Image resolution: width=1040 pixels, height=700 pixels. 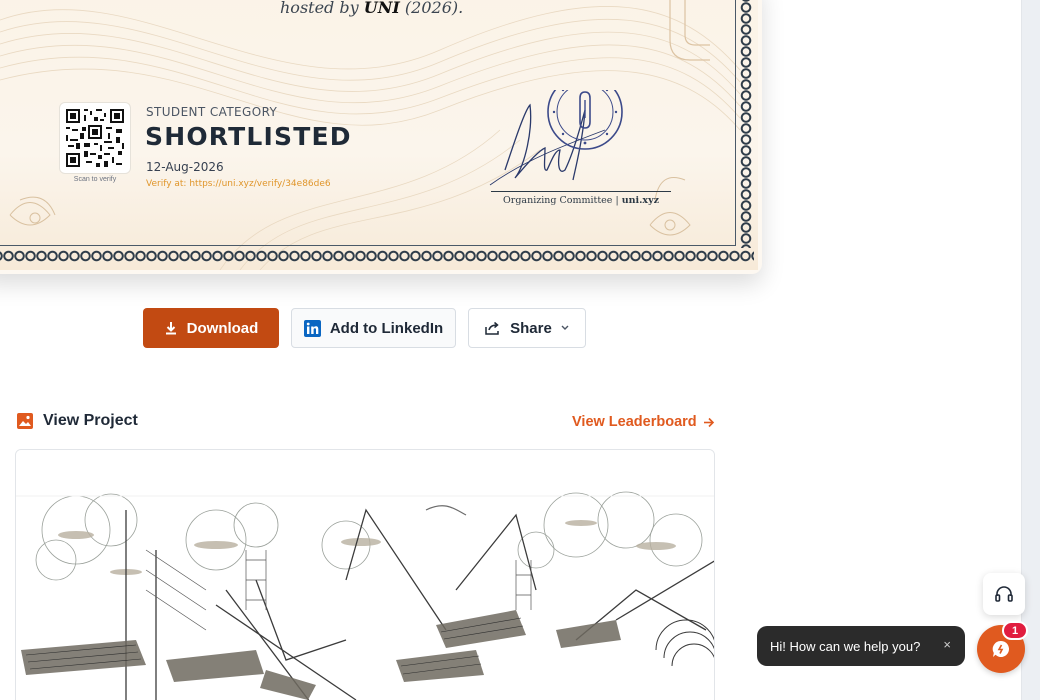 I want to click on project-header: View Project, so click(x=77, y=421).